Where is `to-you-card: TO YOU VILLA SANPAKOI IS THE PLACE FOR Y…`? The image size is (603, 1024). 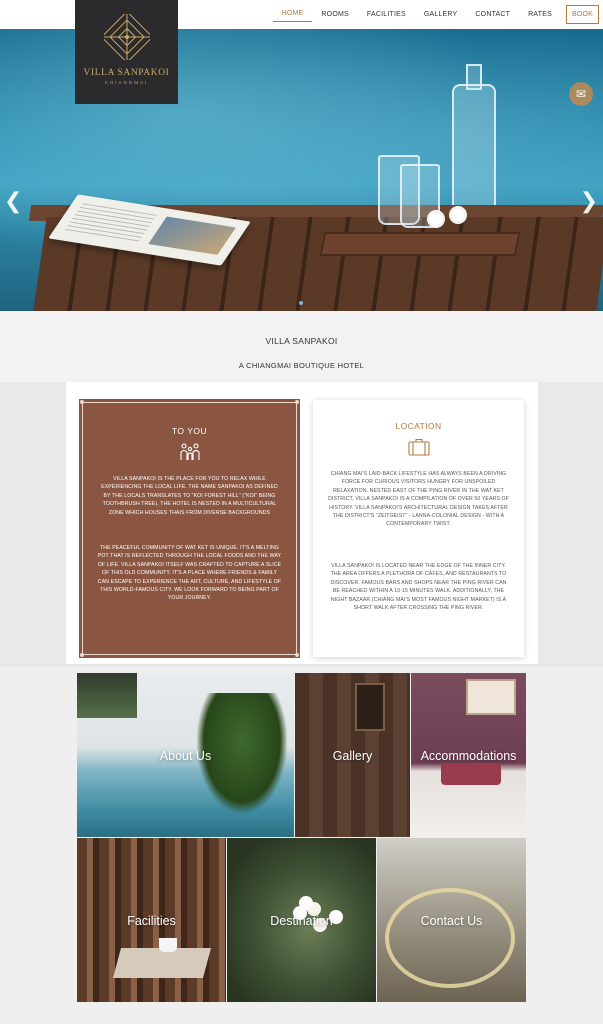 to-you-card: TO YOU VILLA SANPAKOI IS THE PLACE FOR Y… is located at coordinates (189, 528).